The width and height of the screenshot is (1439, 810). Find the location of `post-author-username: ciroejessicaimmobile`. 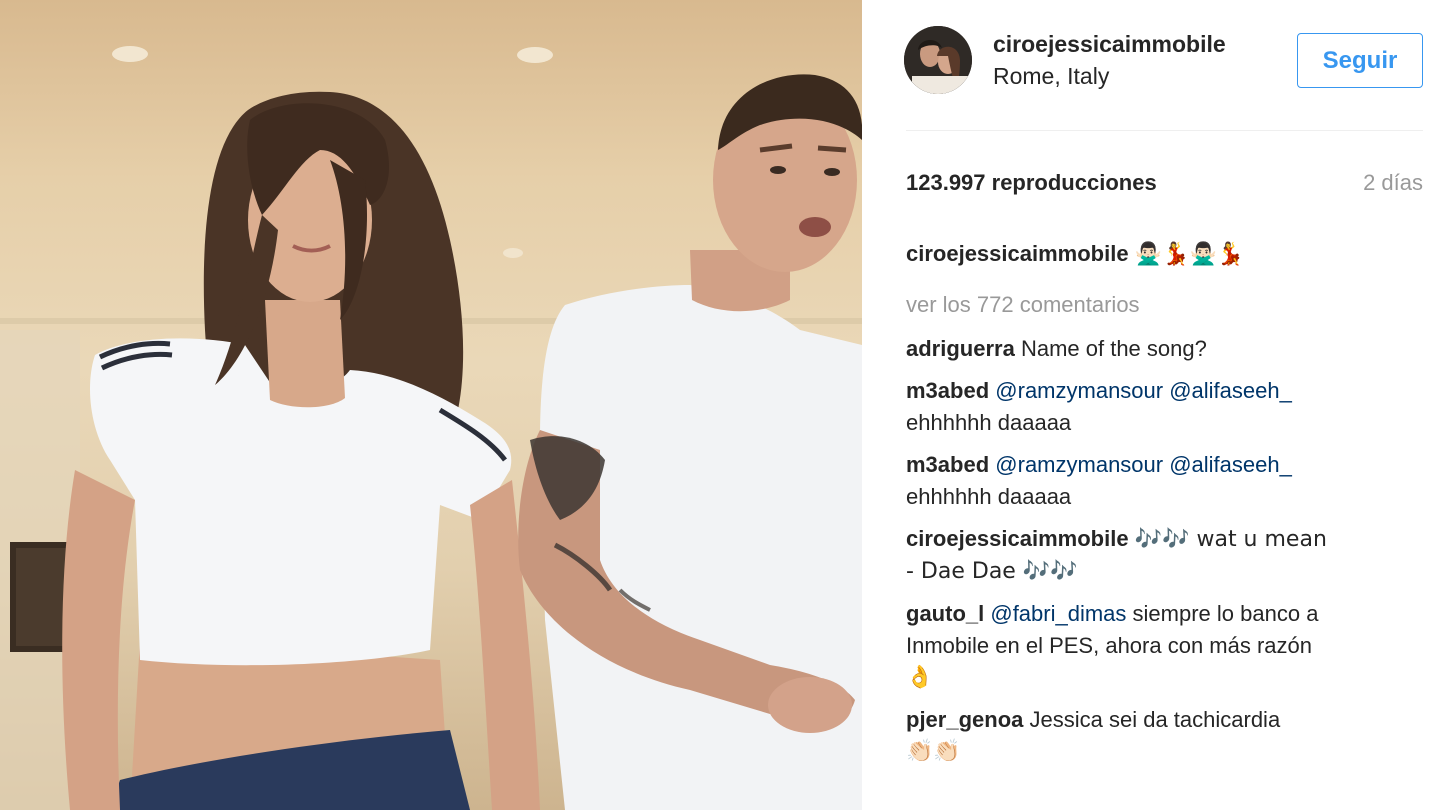

post-author-username: ciroejessicaimmobile is located at coordinates (1109, 44).